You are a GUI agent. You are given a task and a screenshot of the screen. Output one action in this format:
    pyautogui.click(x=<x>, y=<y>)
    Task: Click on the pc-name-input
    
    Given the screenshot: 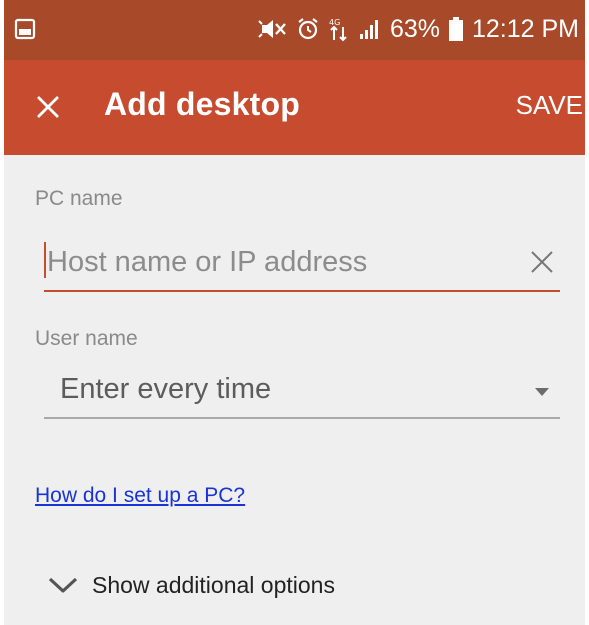 What is the action you would take?
    pyautogui.click(x=282, y=262)
    